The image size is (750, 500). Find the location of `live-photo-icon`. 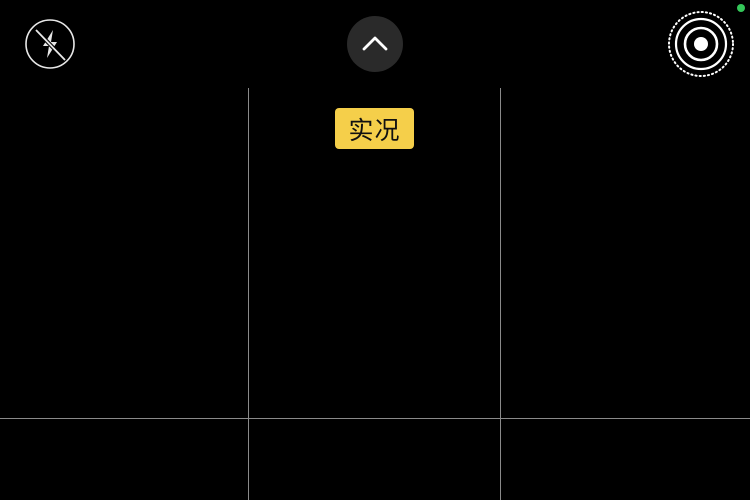

live-photo-icon is located at coordinates (701, 44).